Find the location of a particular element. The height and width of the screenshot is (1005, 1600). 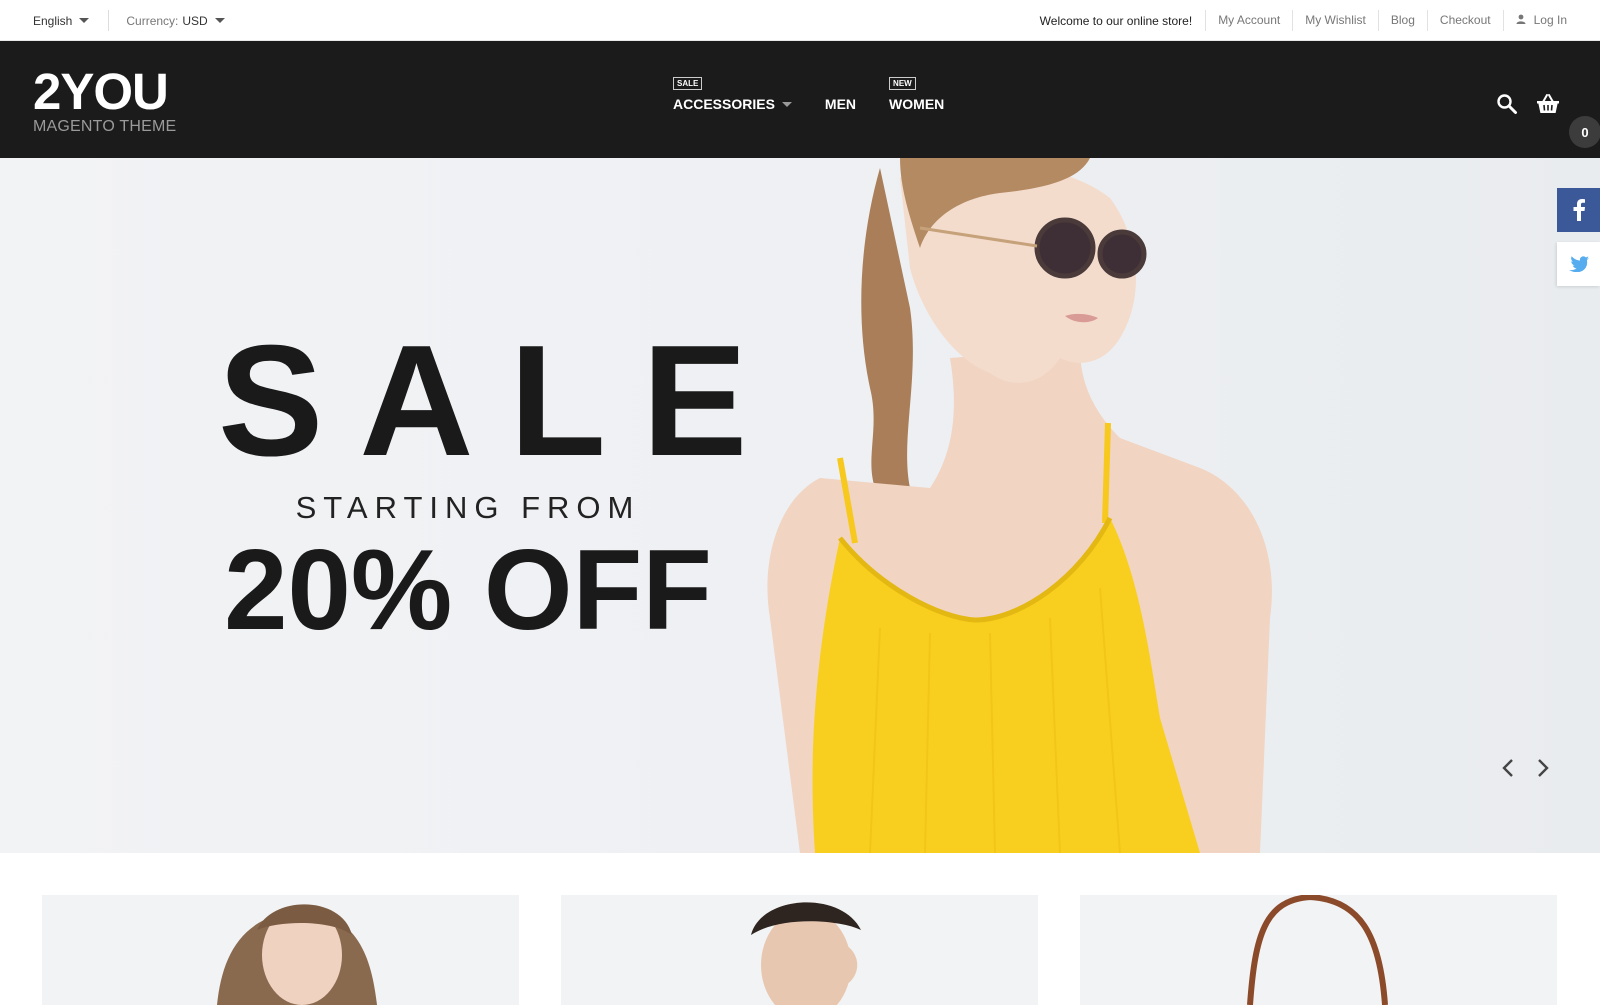

store-logo: 2YOU MAGENTO THEME is located at coordinates (105, 99).